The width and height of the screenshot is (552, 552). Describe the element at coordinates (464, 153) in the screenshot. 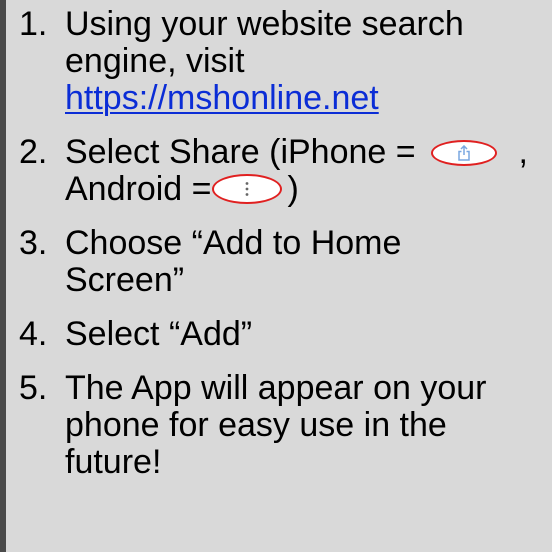

I see `share-icon` at that location.